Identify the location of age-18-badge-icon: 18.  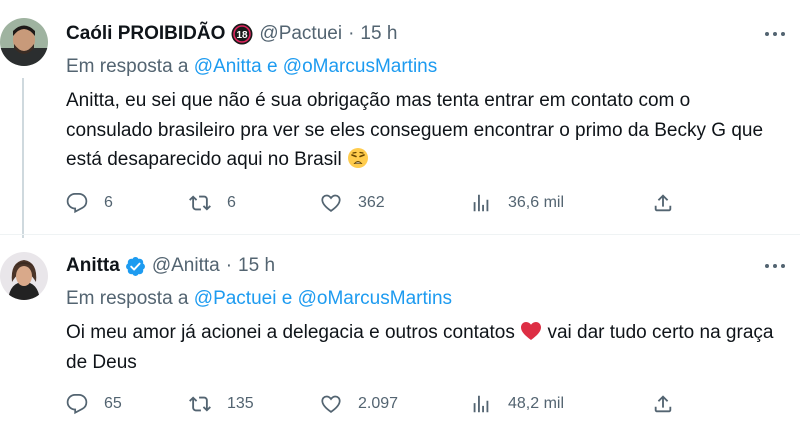
(242, 34).